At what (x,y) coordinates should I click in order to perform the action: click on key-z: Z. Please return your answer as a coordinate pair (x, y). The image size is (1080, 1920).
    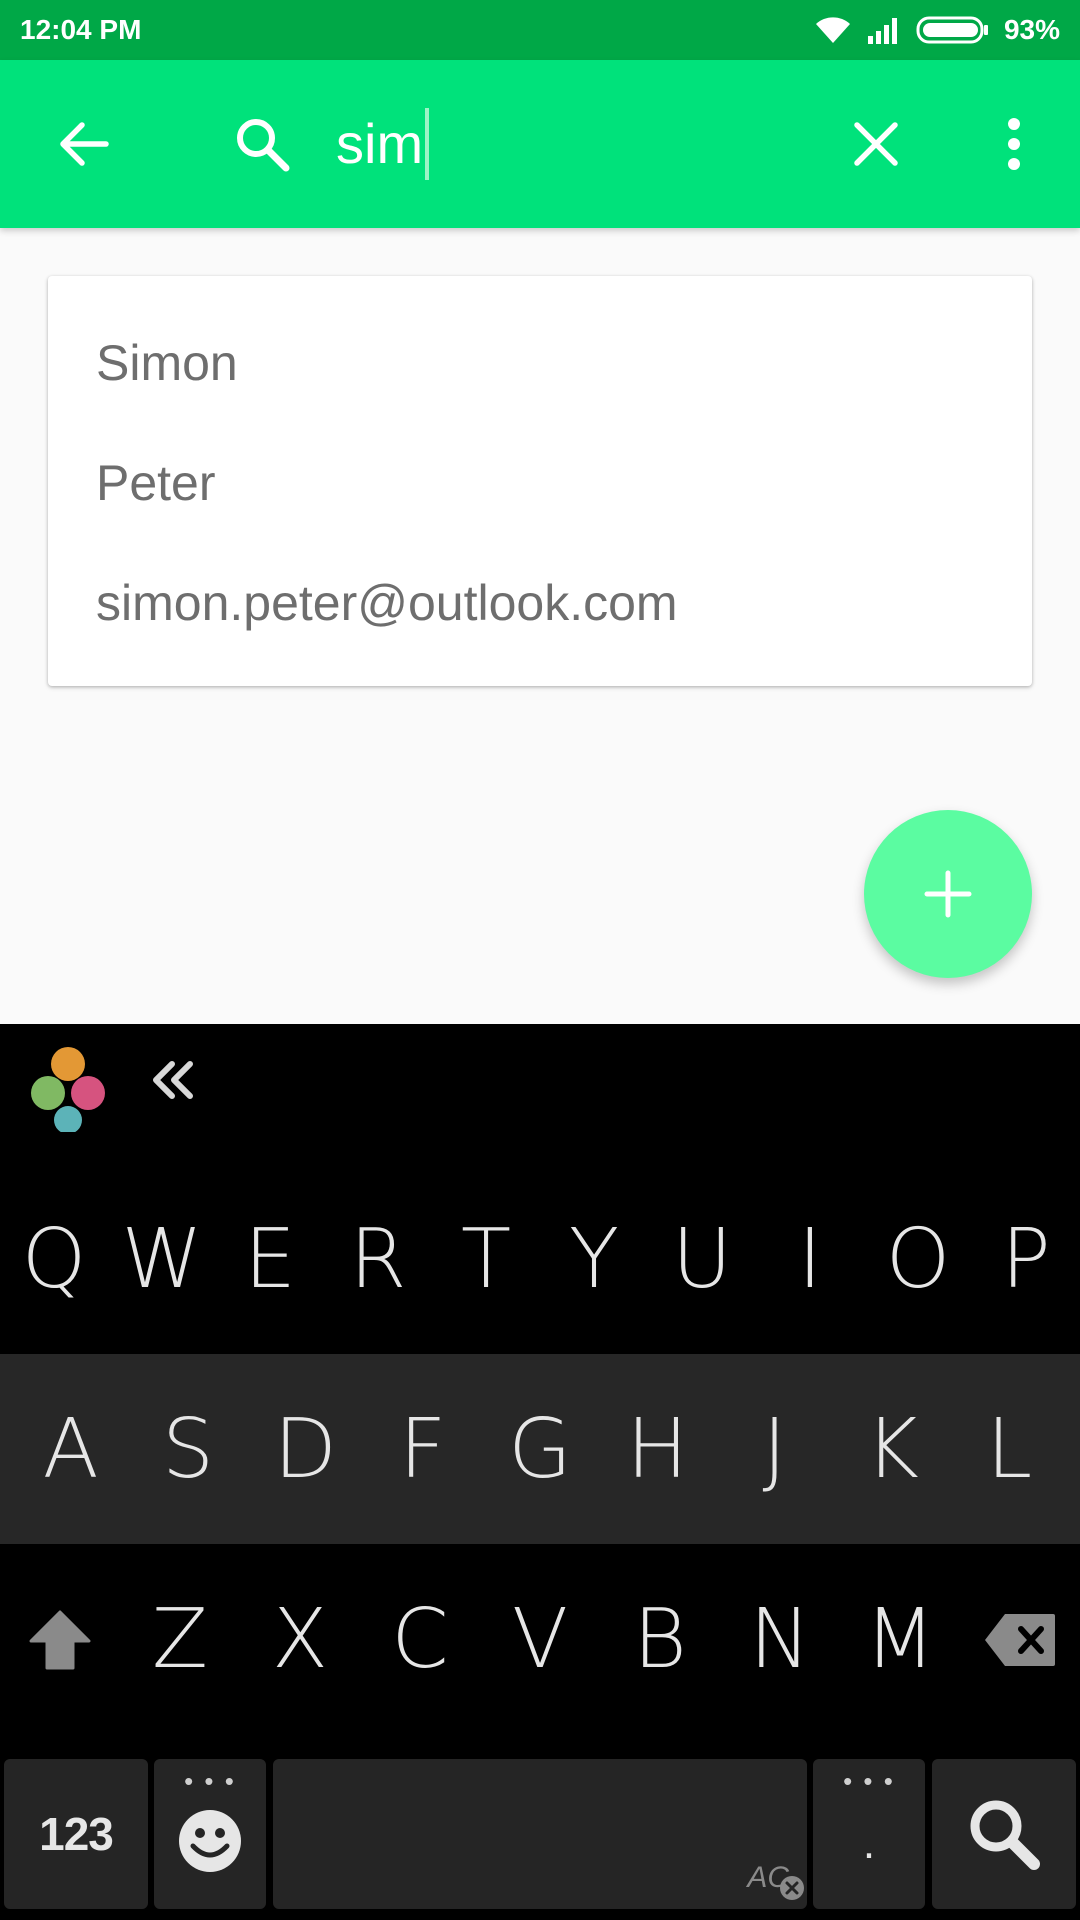
    Looking at the image, I should click on (180, 1639).